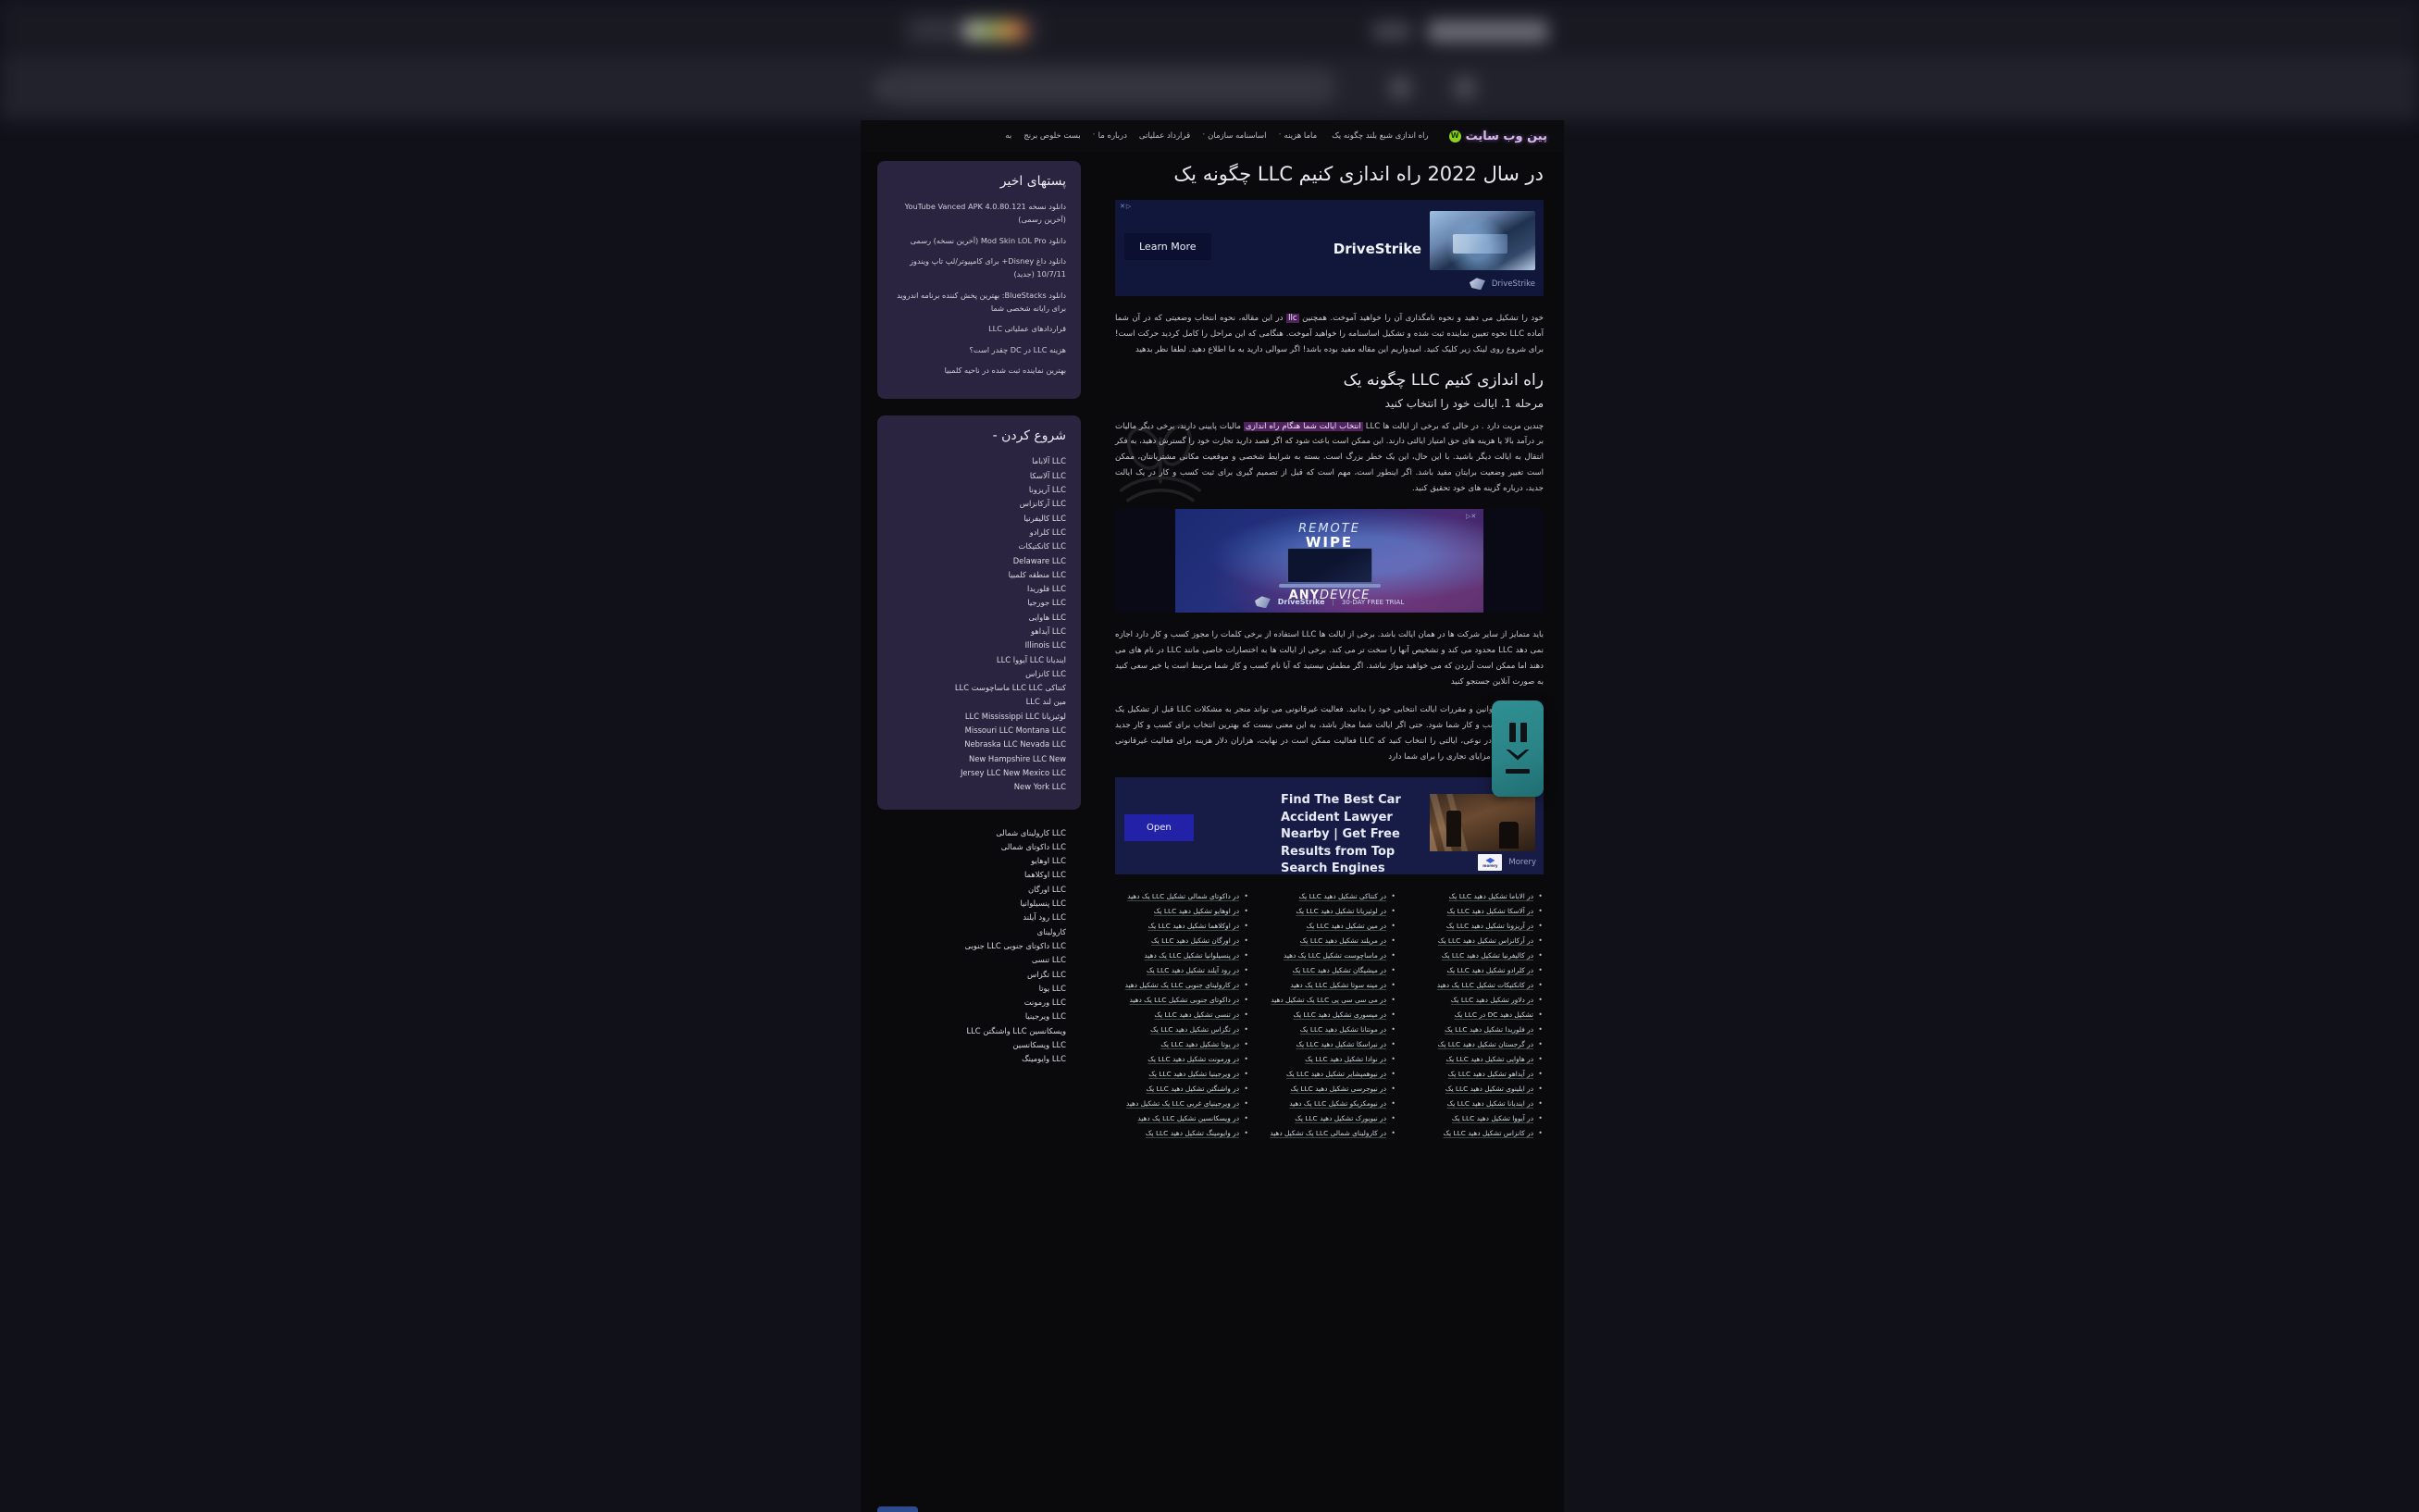 Image resolution: width=2419 pixels, height=1512 pixels. I want to click on state-link: در ویسکانسین تشکیل LLC یک دهید, so click(1182, 1118).